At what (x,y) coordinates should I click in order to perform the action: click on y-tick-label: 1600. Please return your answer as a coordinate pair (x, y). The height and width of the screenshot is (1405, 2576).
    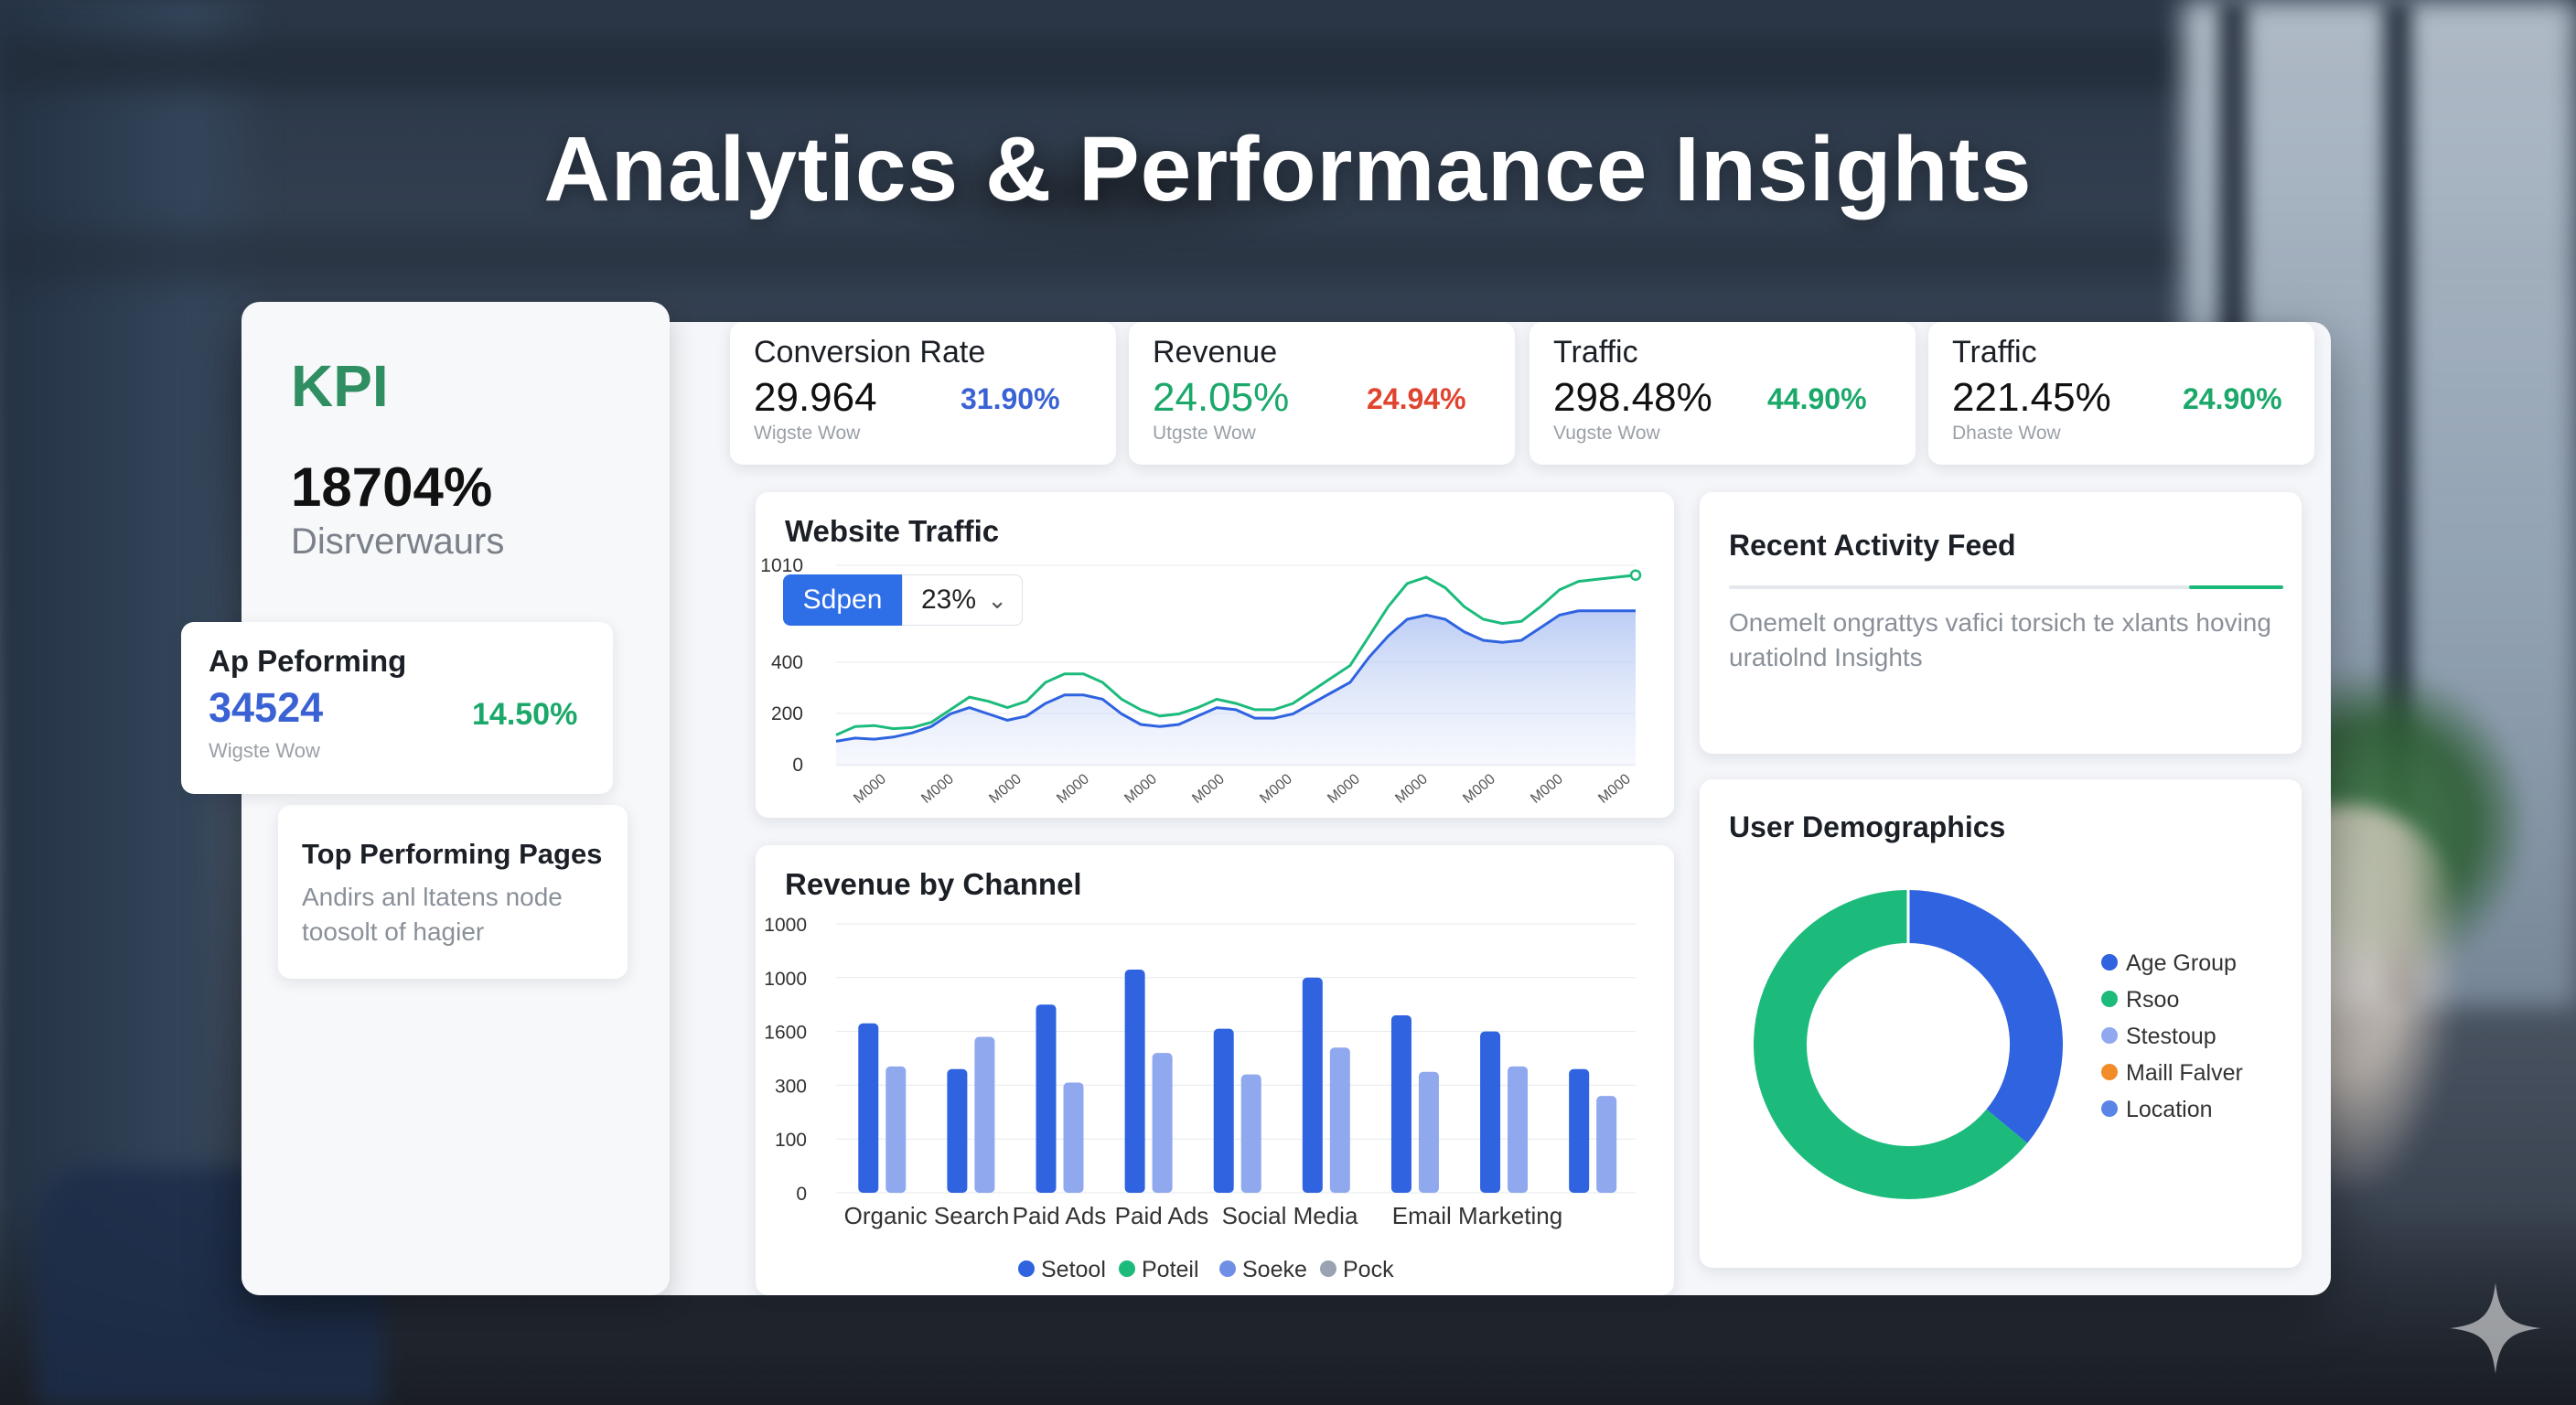
    Looking at the image, I should click on (785, 1033).